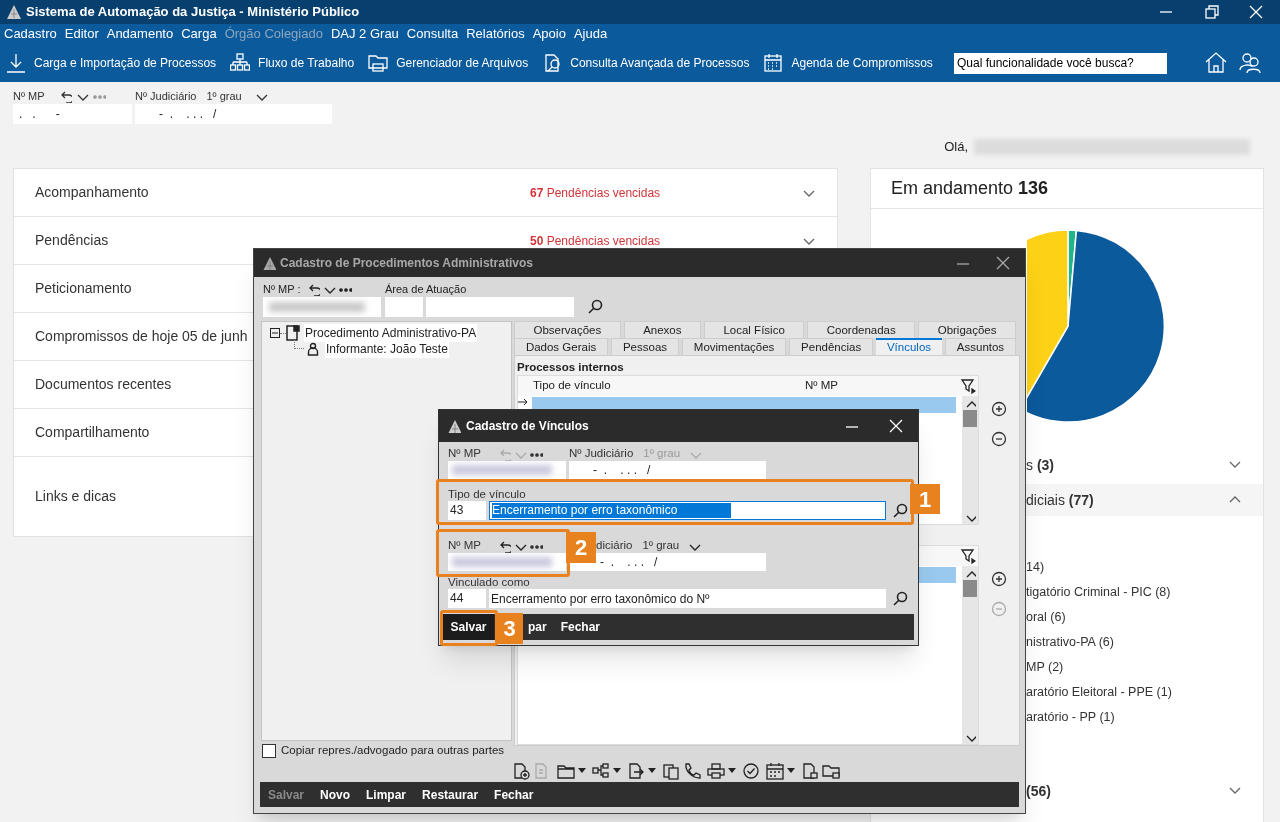 This screenshot has width=1280, height=822. What do you see at coordinates (1144, 617) in the screenshot?
I see `list-item: oral (6)` at bounding box center [1144, 617].